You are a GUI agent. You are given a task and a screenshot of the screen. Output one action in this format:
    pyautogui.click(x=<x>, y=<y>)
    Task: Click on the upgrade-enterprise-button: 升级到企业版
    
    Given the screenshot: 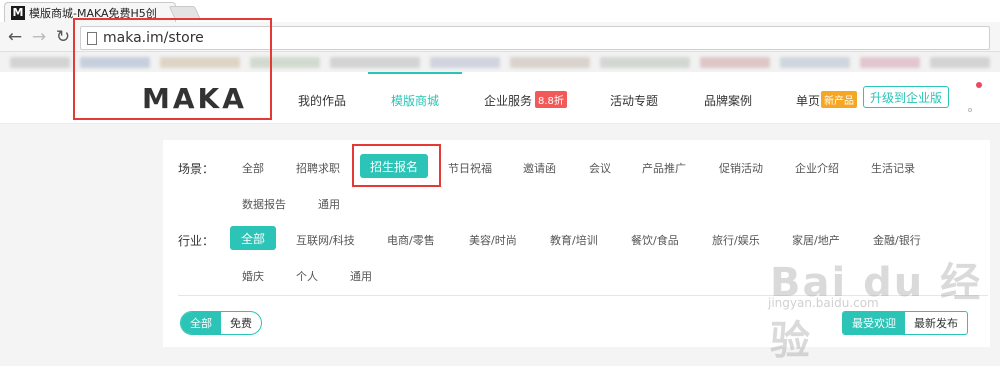 What is the action you would take?
    pyautogui.click(x=906, y=97)
    